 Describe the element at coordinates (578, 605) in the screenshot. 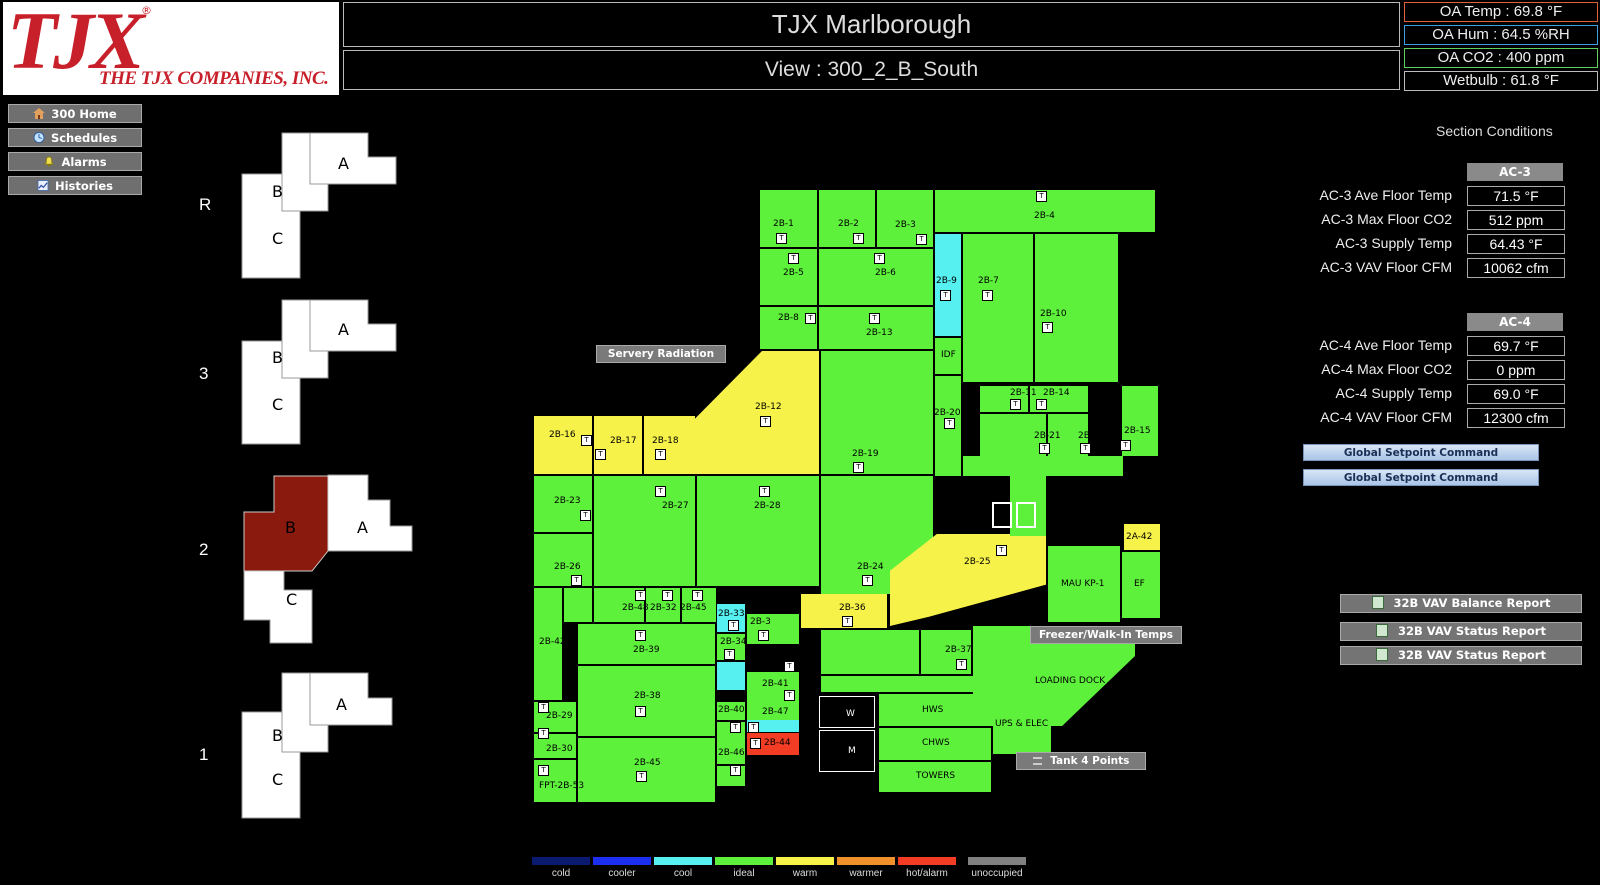

I see `room-corridor-sw` at that location.